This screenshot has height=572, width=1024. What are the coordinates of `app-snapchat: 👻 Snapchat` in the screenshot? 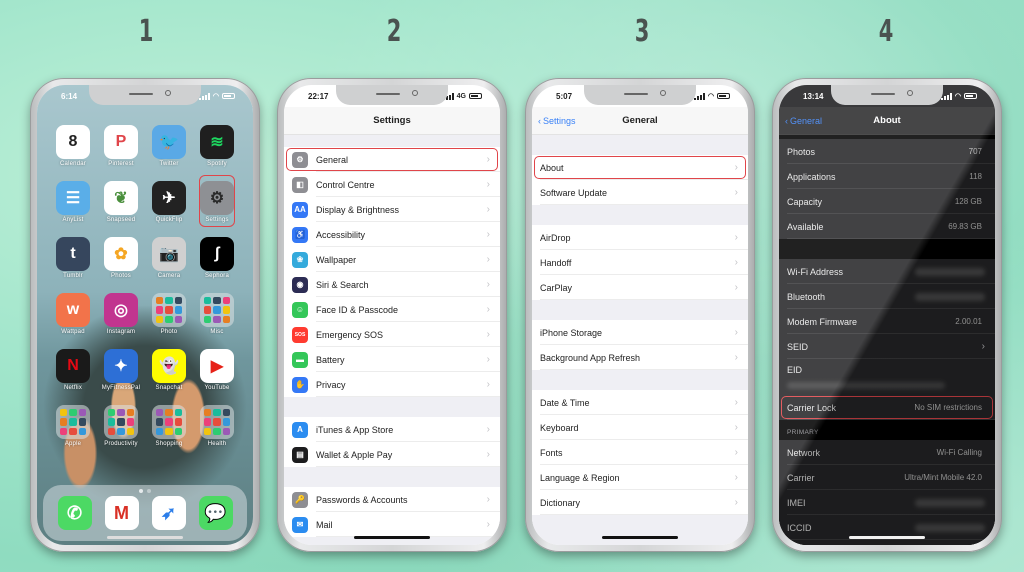 It's located at (169, 370).